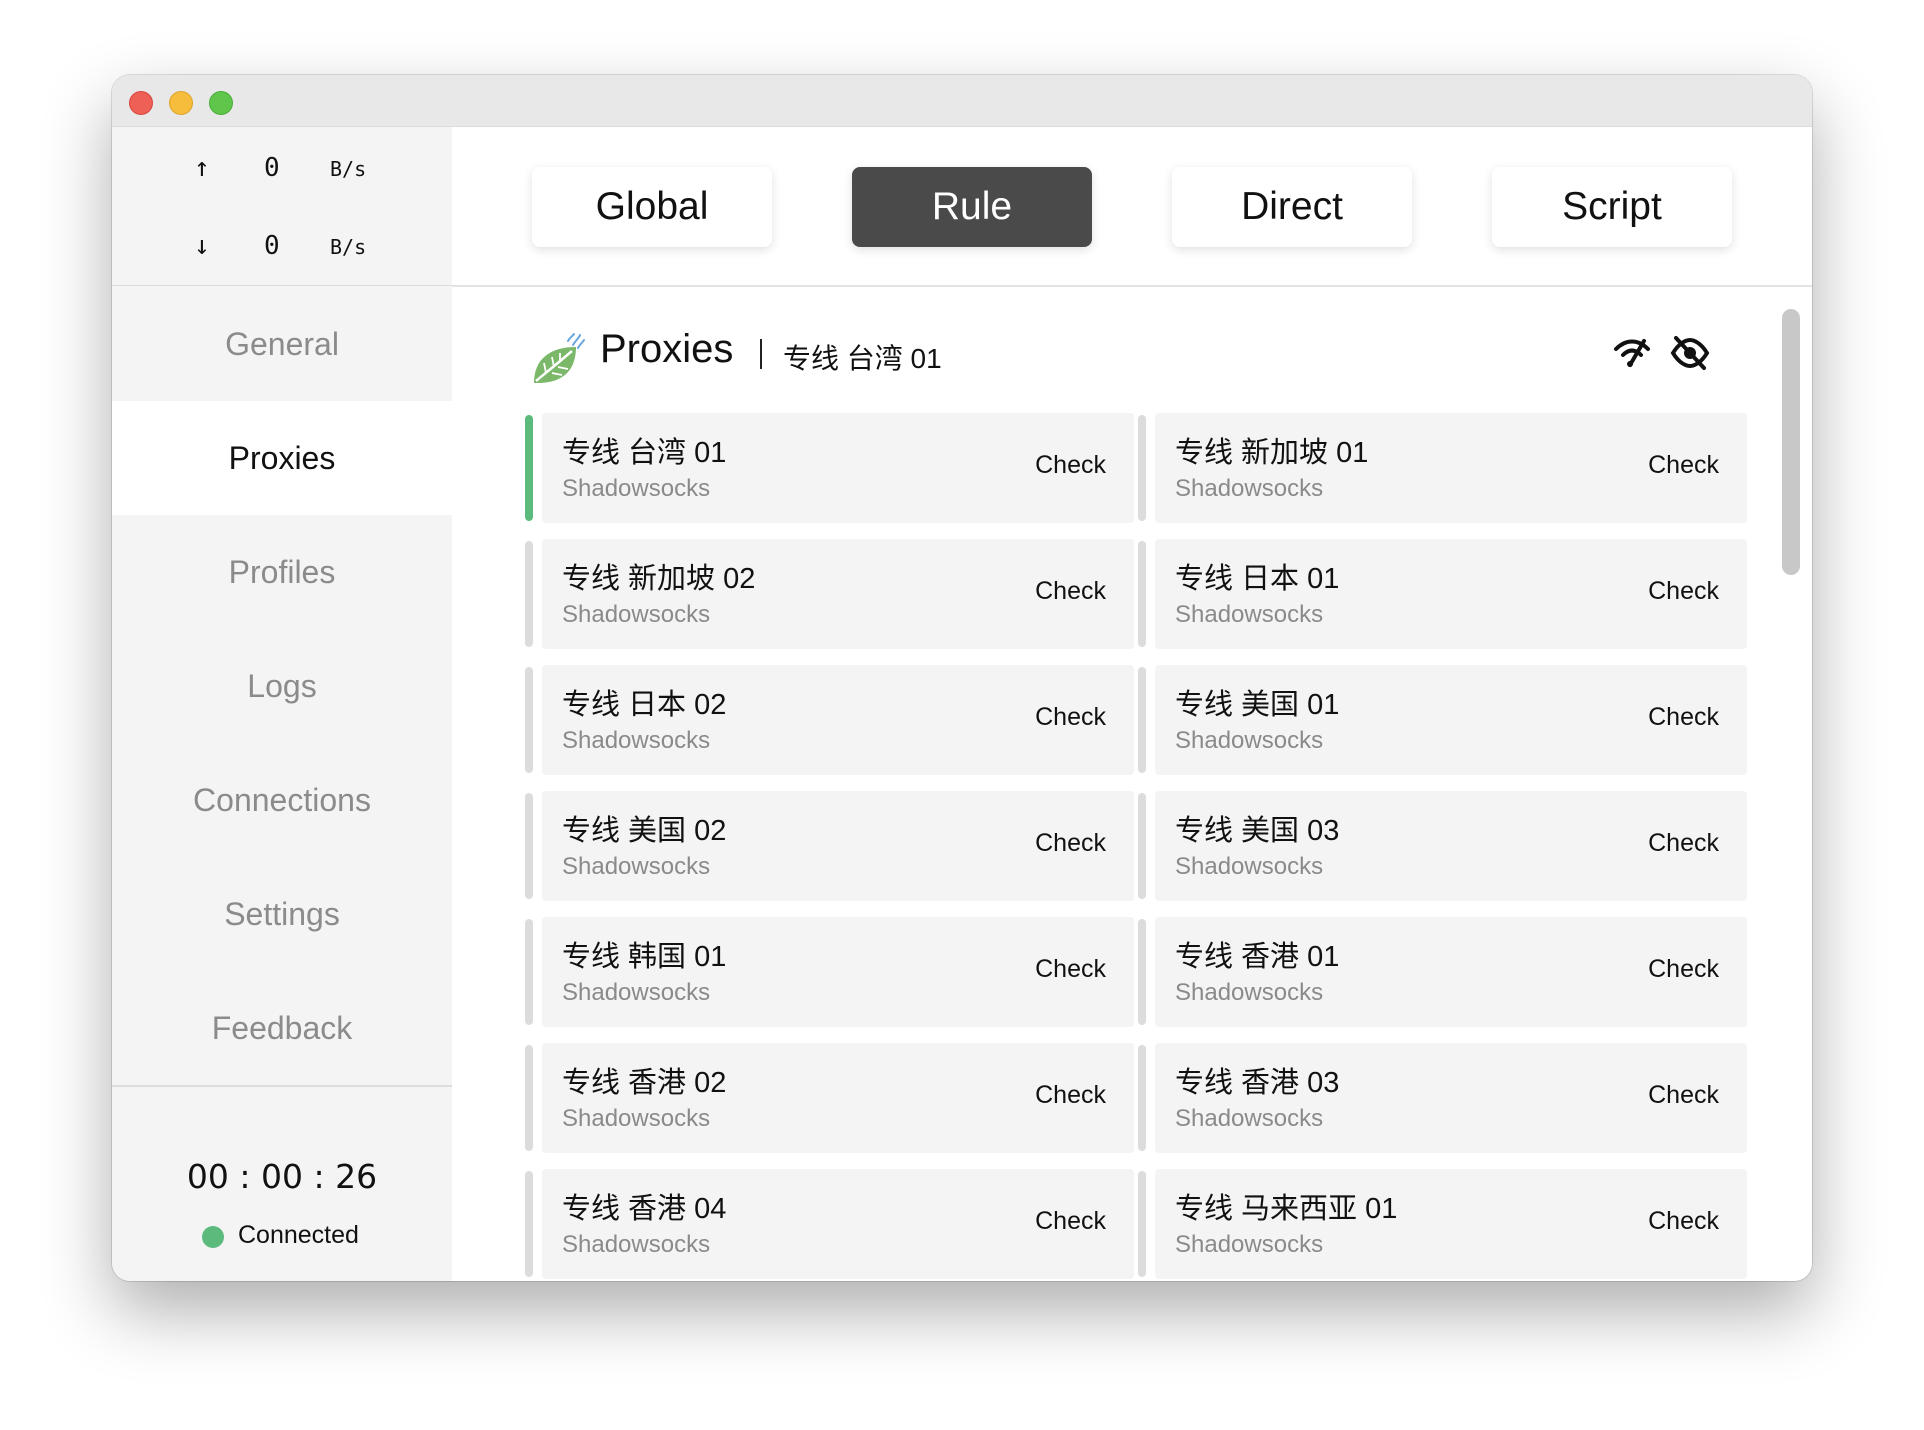 Image resolution: width=1924 pixels, height=1430 pixels. Describe the element at coordinates (282, 206) in the screenshot. I see `traffic-stats: ↑ 0 B/s ↓ 0 B/s` at that location.